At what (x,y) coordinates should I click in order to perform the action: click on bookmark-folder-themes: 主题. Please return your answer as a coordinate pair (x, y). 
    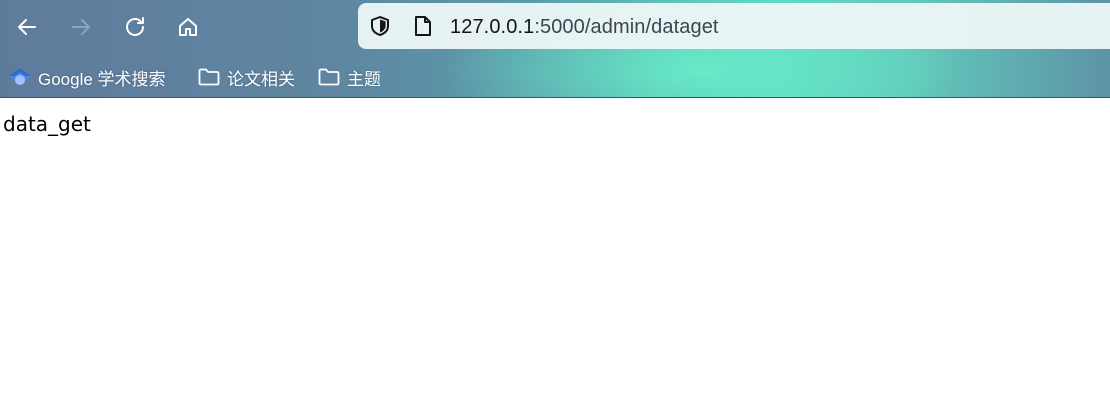
    Looking at the image, I should click on (349, 77).